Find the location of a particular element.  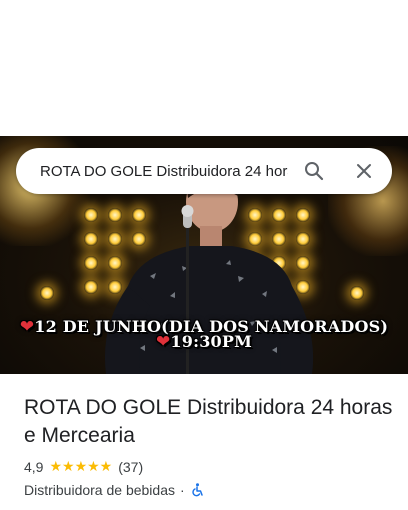

search-icon is located at coordinates (314, 171).